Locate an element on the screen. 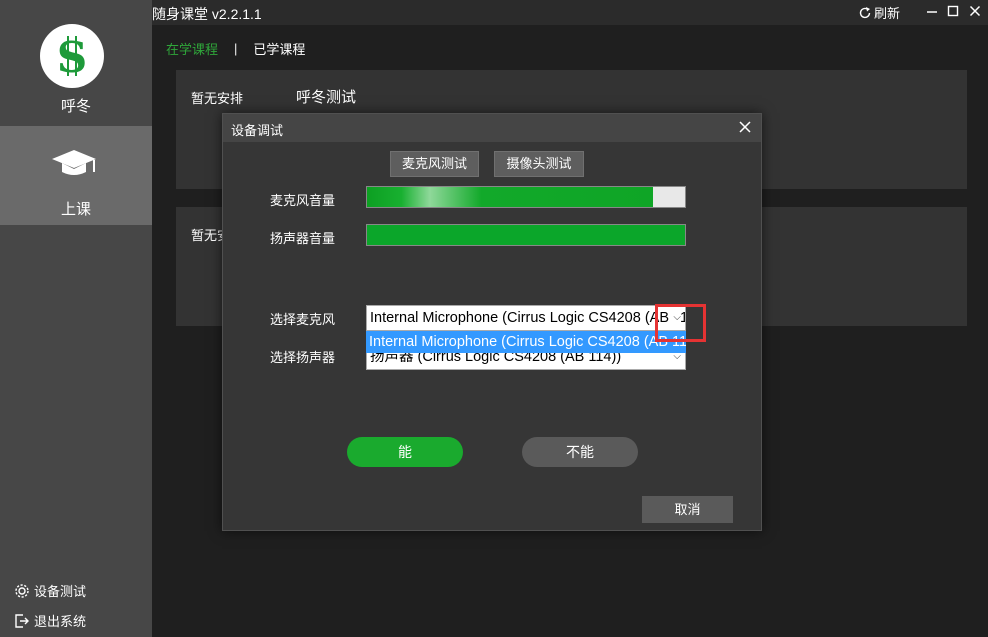 This screenshot has height=637, width=988. app-logo: S is located at coordinates (72, 56).